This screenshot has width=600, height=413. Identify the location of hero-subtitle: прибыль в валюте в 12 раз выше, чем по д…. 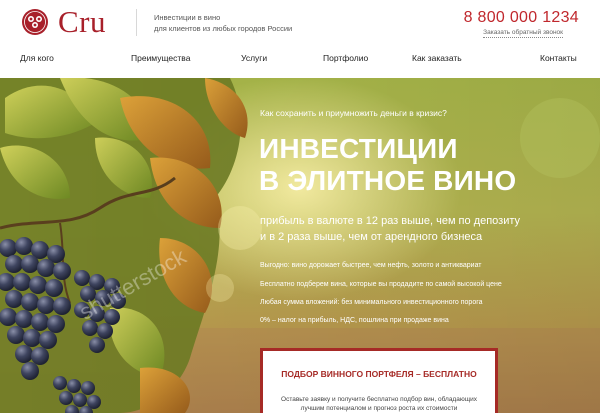
(390, 229).